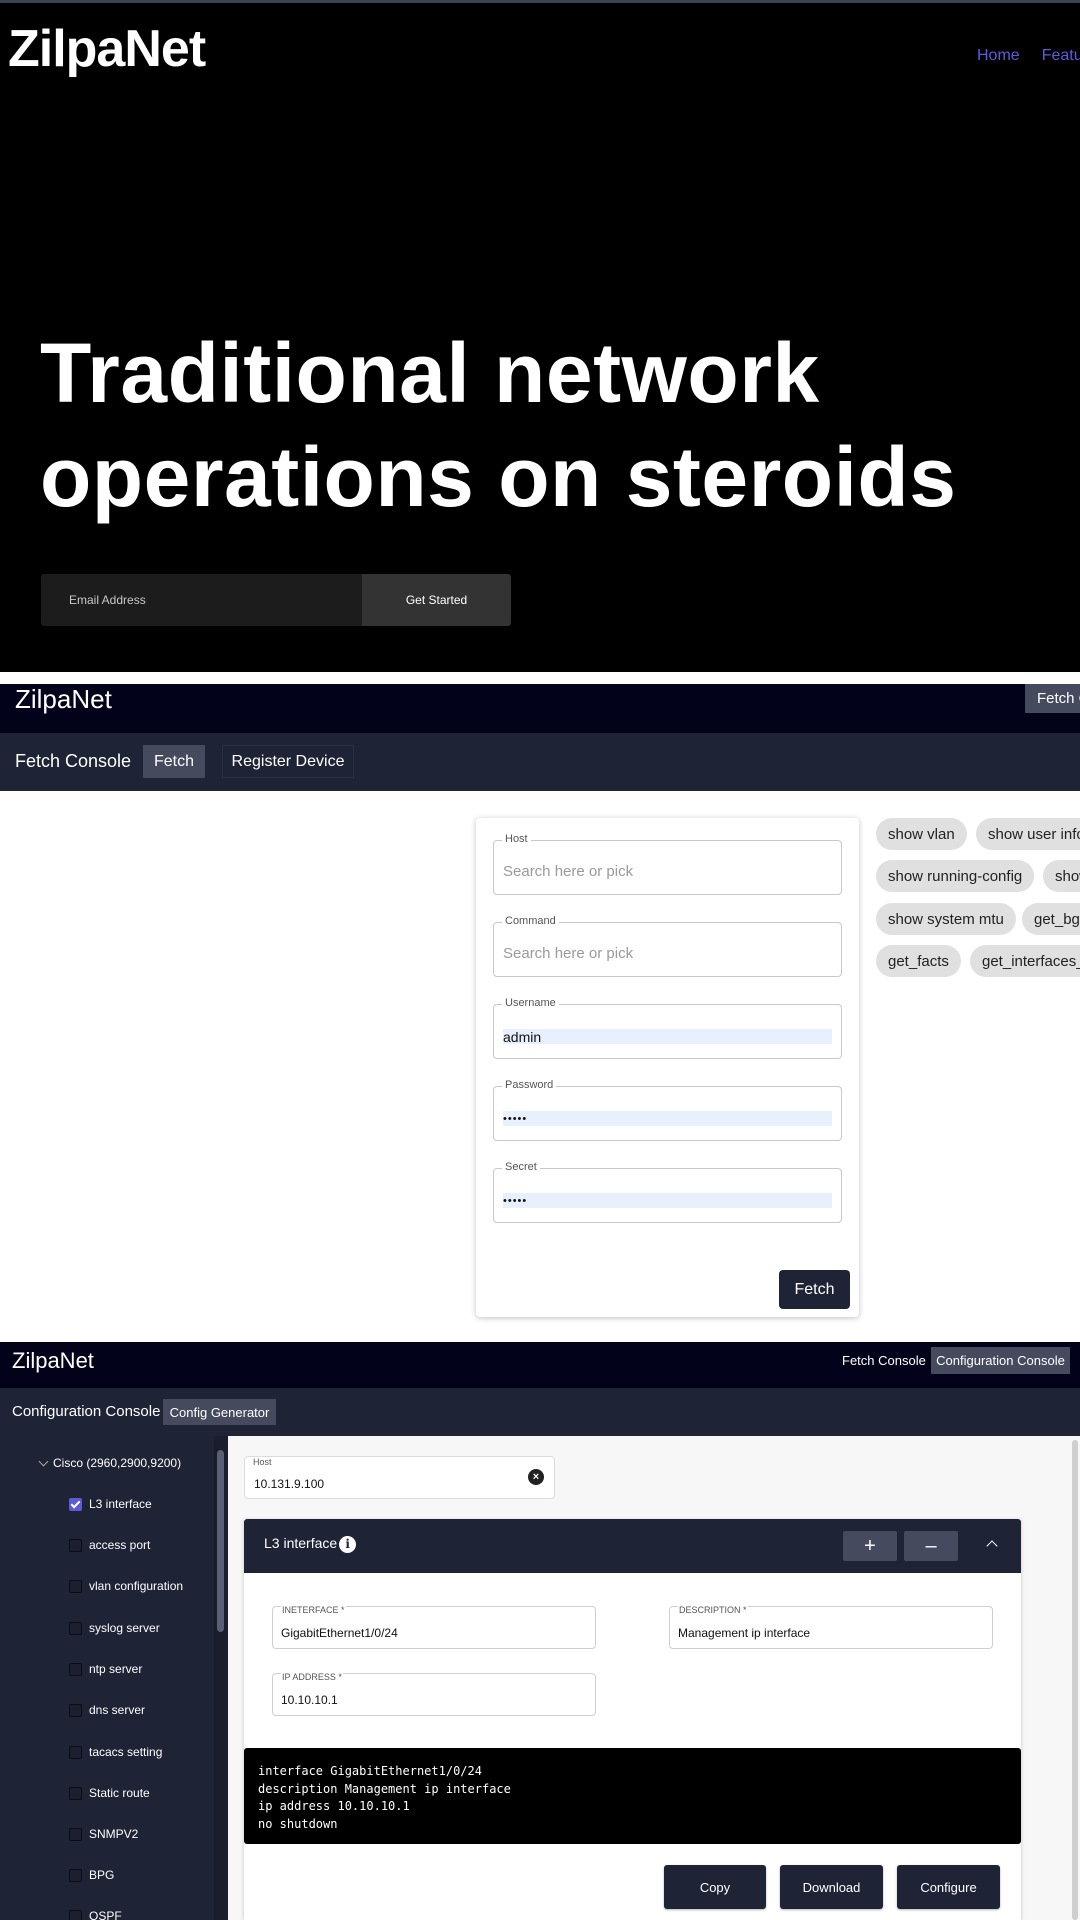 Image resolution: width=1080 pixels, height=1920 pixels. I want to click on tree-item-label: ntp server, so click(116, 1669).